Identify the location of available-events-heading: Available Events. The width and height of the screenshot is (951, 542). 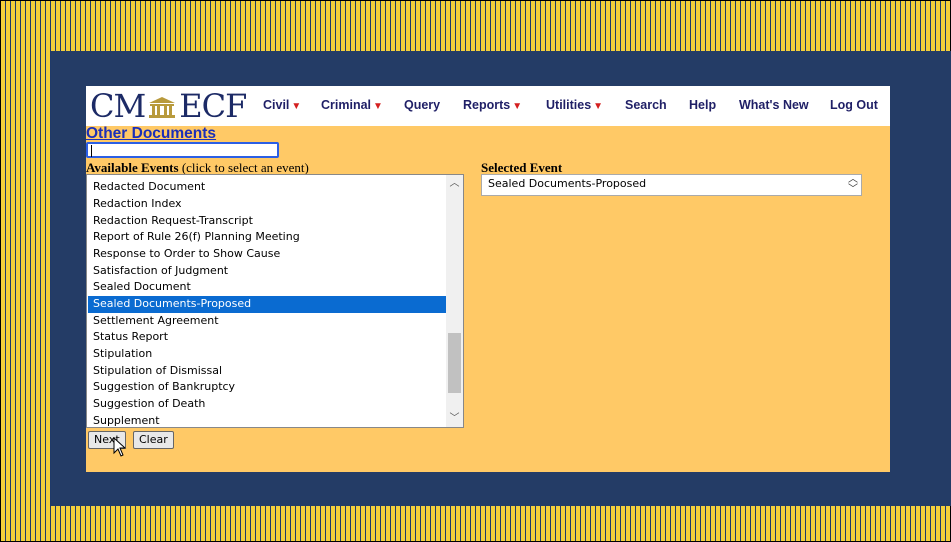
(132, 167).